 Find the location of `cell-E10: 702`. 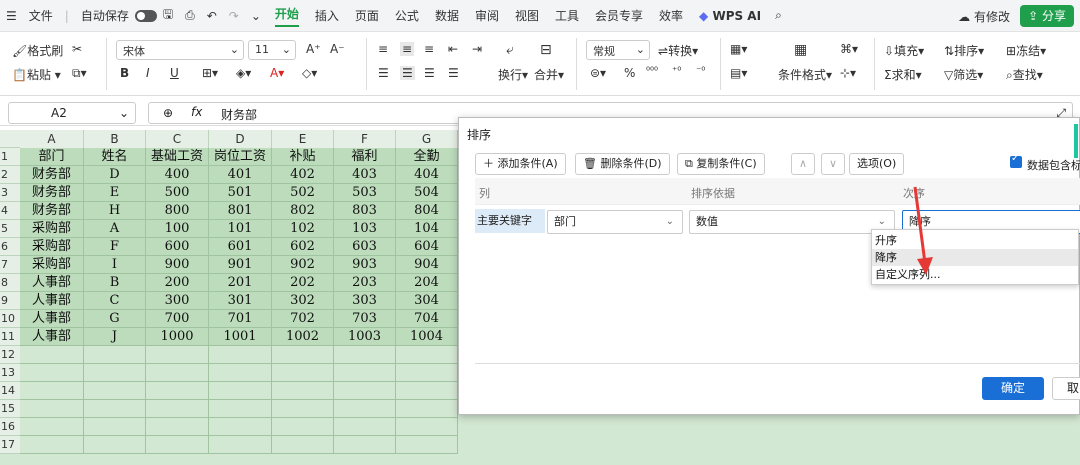

cell-E10: 702 is located at coordinates (303, 319).